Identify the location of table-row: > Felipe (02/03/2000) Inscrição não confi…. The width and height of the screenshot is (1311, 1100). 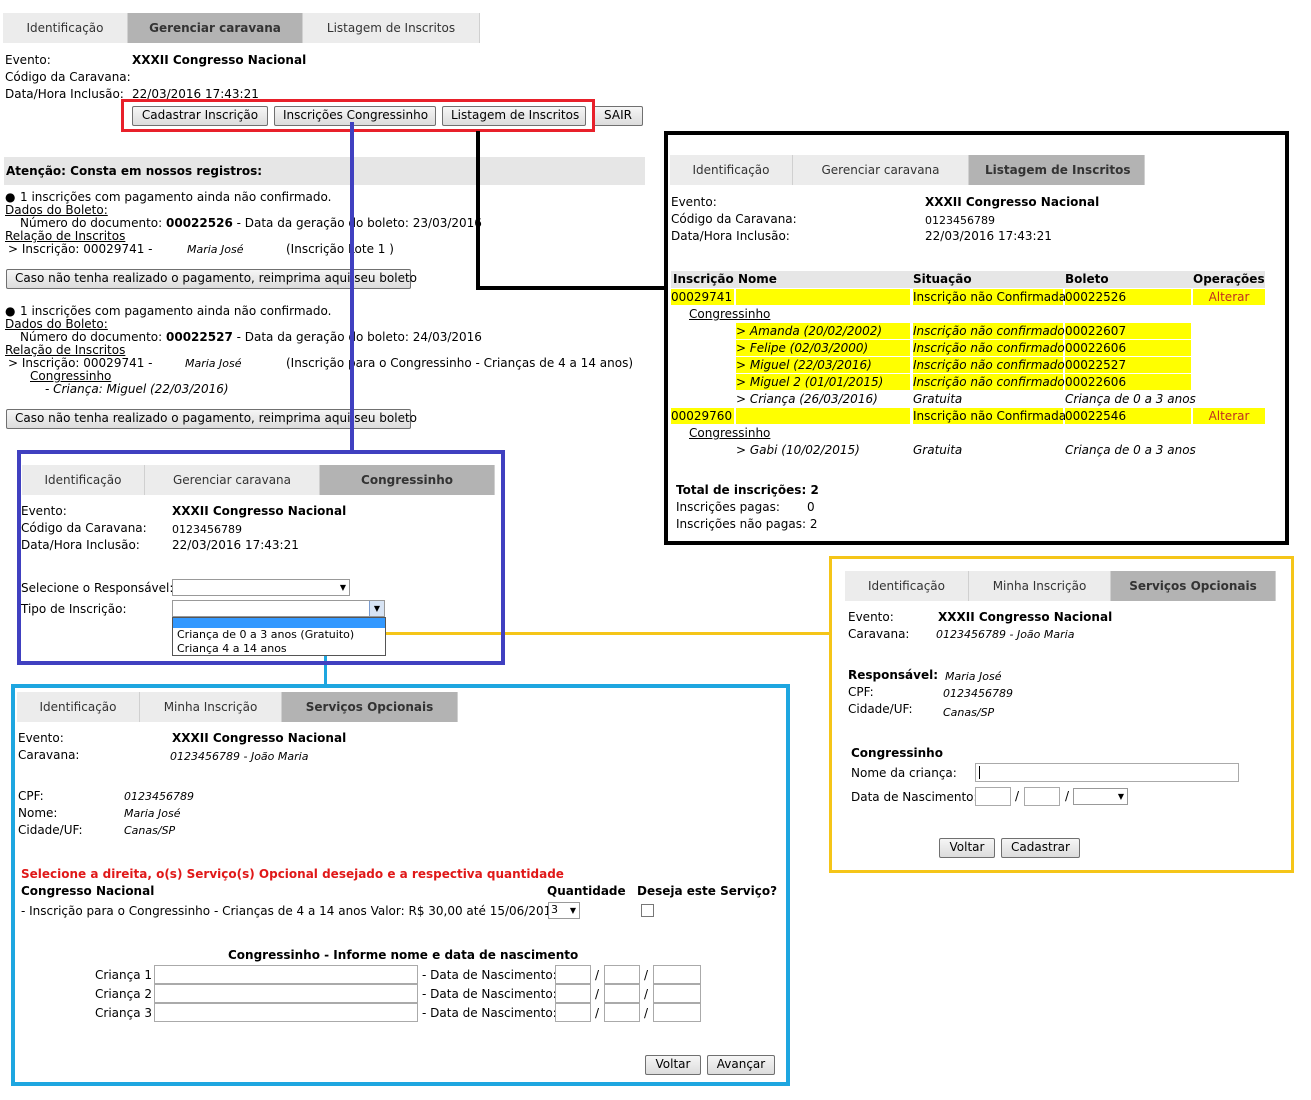
(968, 348).